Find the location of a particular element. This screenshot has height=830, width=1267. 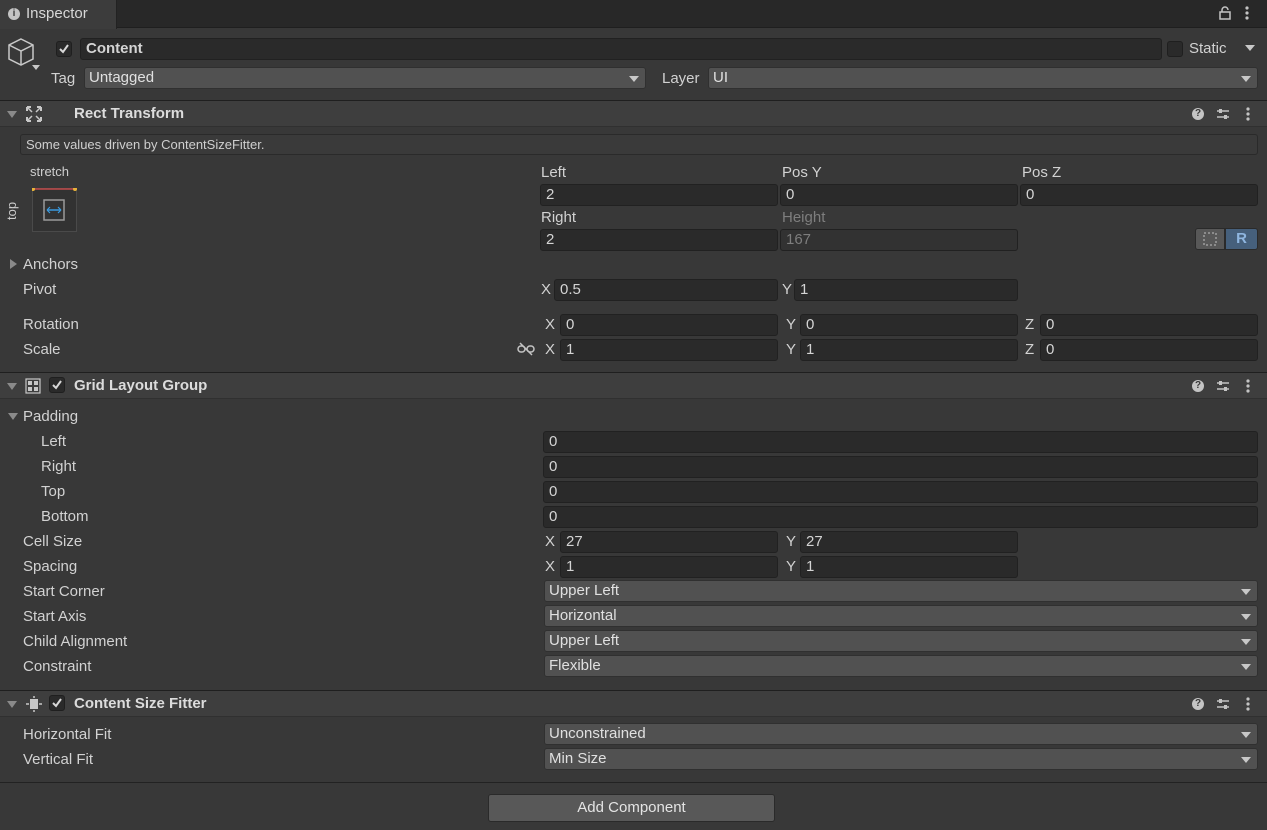

pivot-y-field: 1 is located at coordinates (906, 290).